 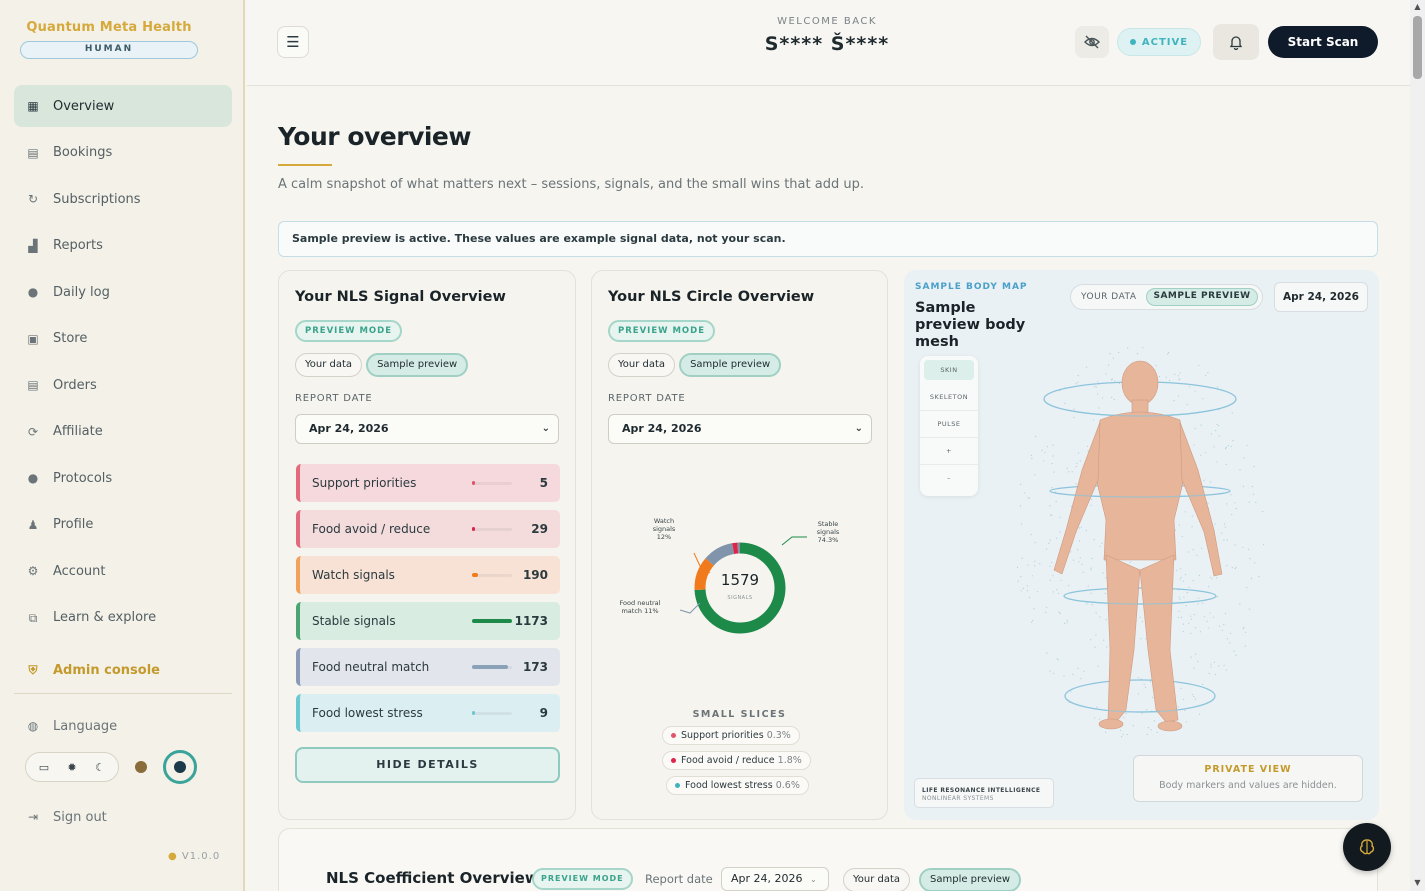 What do you see at coordinates (123, 817) in the screenshot?
I see `sign-out-button: ⇥ Sign out` at bounding box center [123, 817].